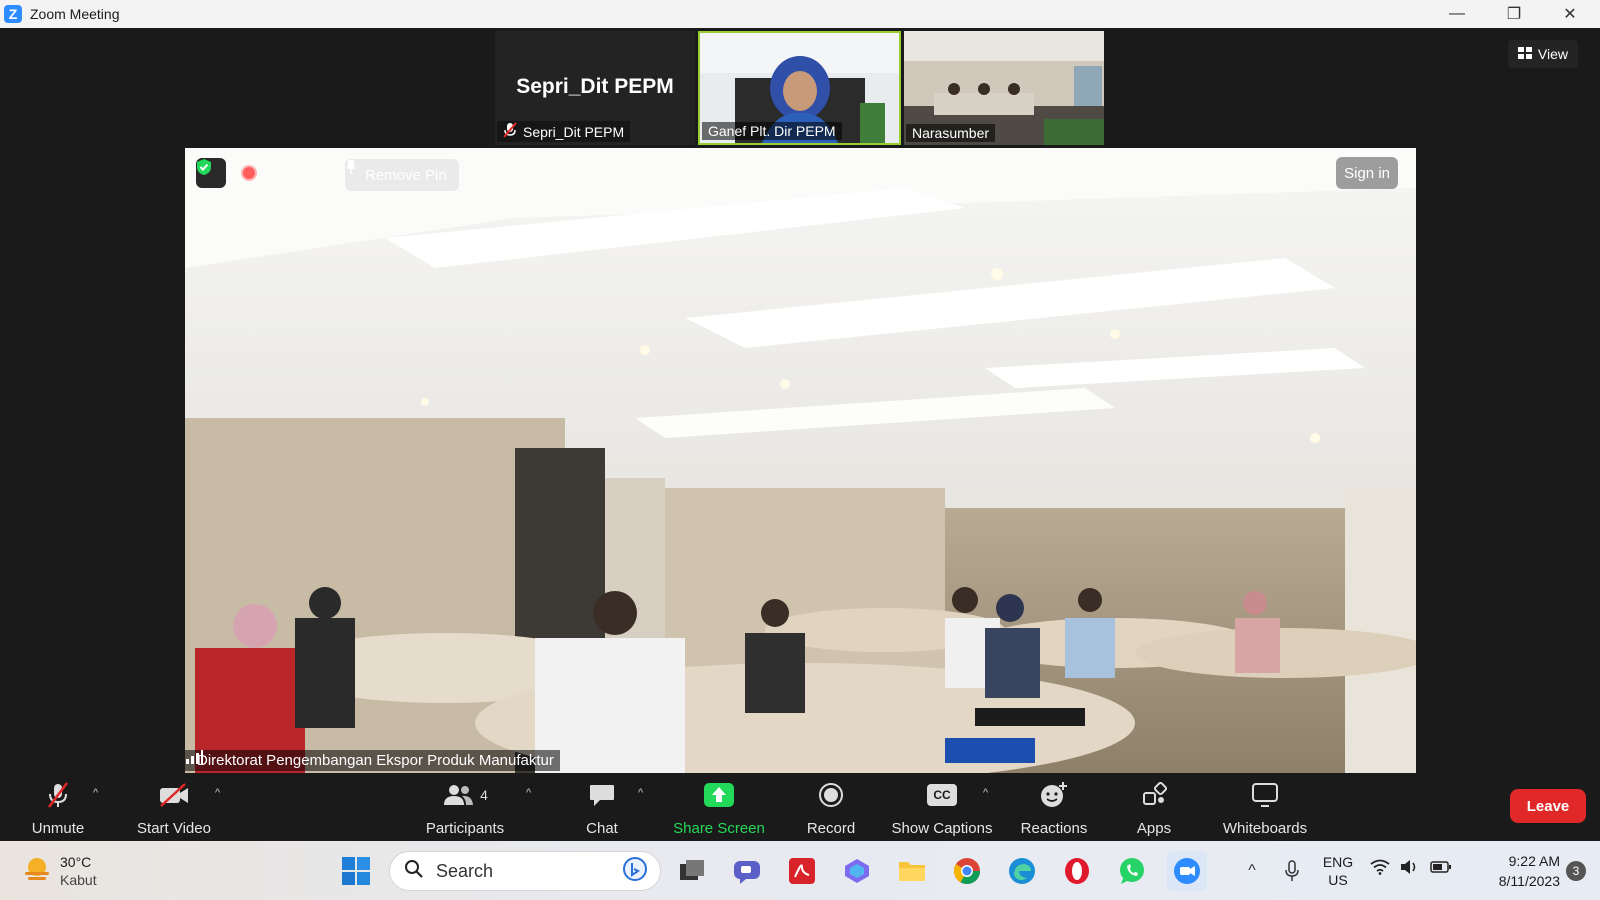 This screenshot has height=900, width=1600. What do you see at coordinates (1515, 871) in the screenshot?
I see `clock: 9:22 AM 8/11/2023` at bounding box center [1515, 871].